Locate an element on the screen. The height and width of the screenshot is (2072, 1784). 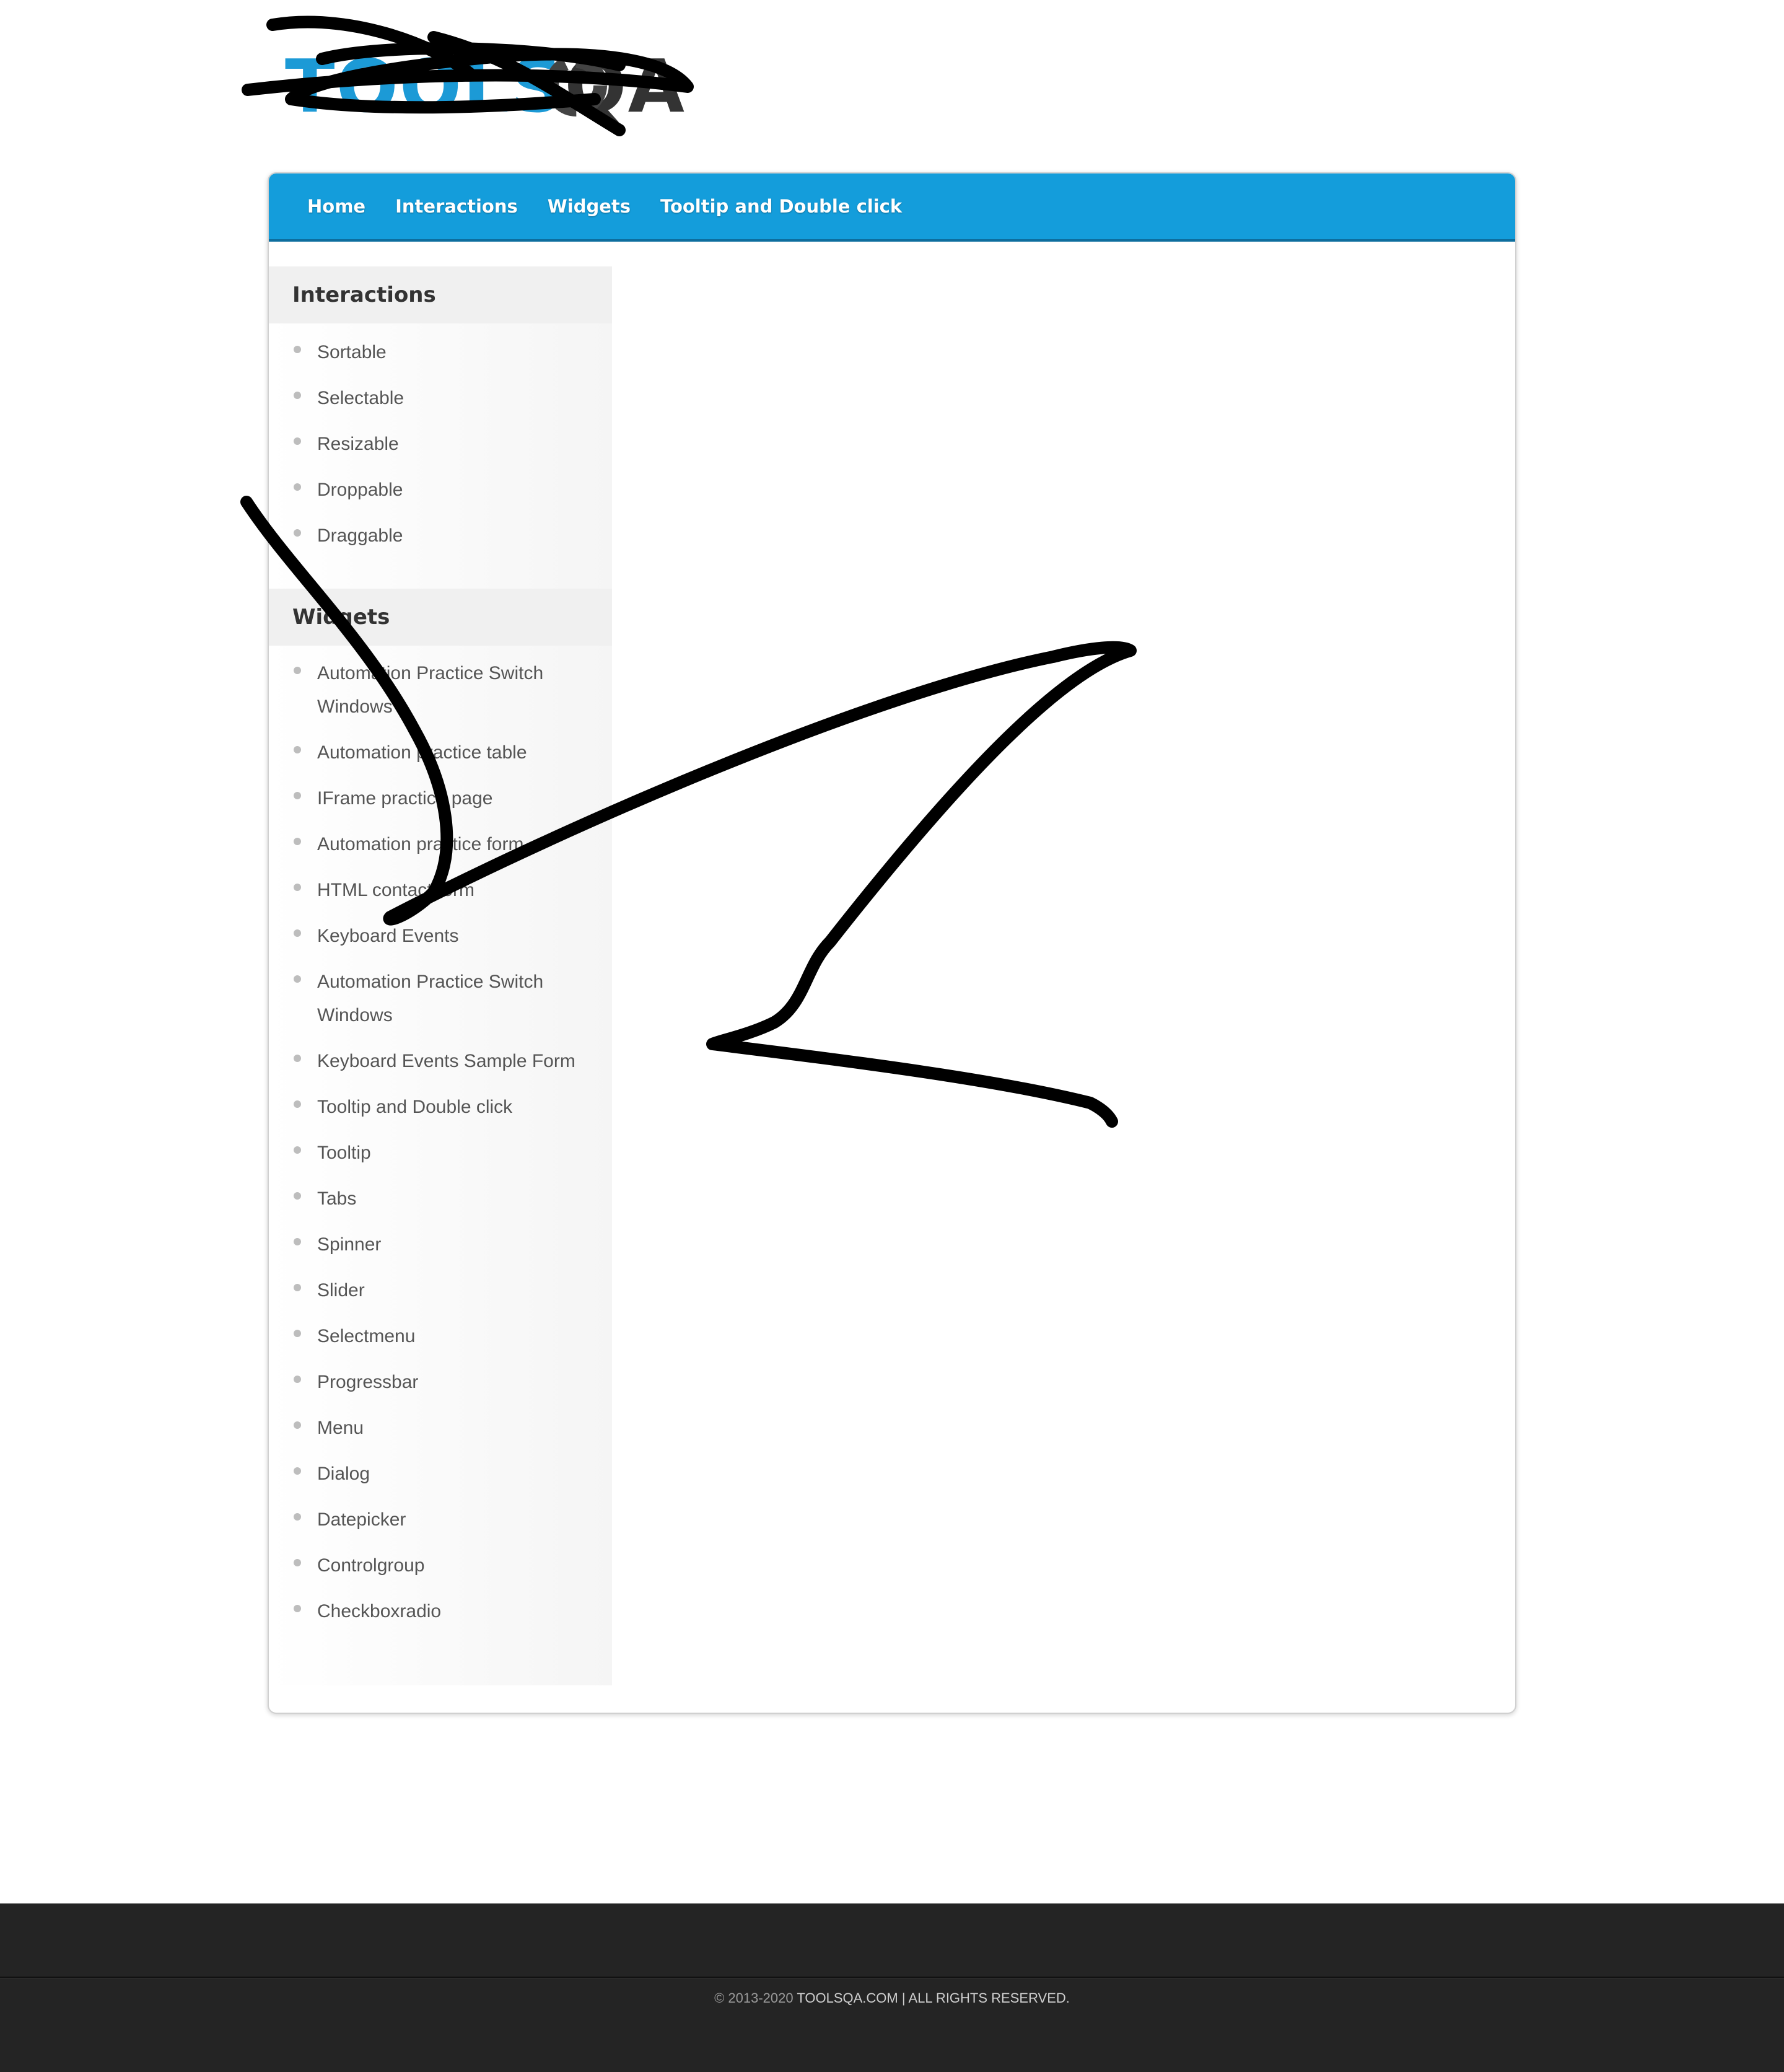
sidebar-interactions-item: Draggable is located at coordinates (441, 536).